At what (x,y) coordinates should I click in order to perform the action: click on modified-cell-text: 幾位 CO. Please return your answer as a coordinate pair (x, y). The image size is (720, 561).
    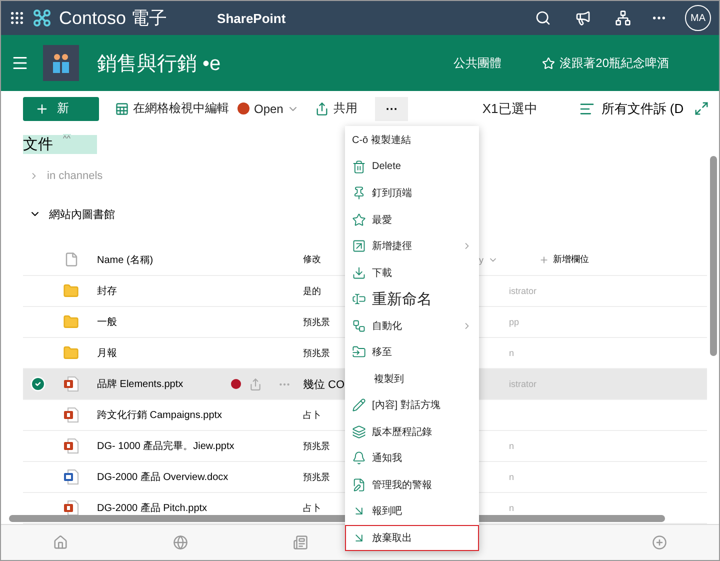
    Looking at the image, I should click on (324, 385).